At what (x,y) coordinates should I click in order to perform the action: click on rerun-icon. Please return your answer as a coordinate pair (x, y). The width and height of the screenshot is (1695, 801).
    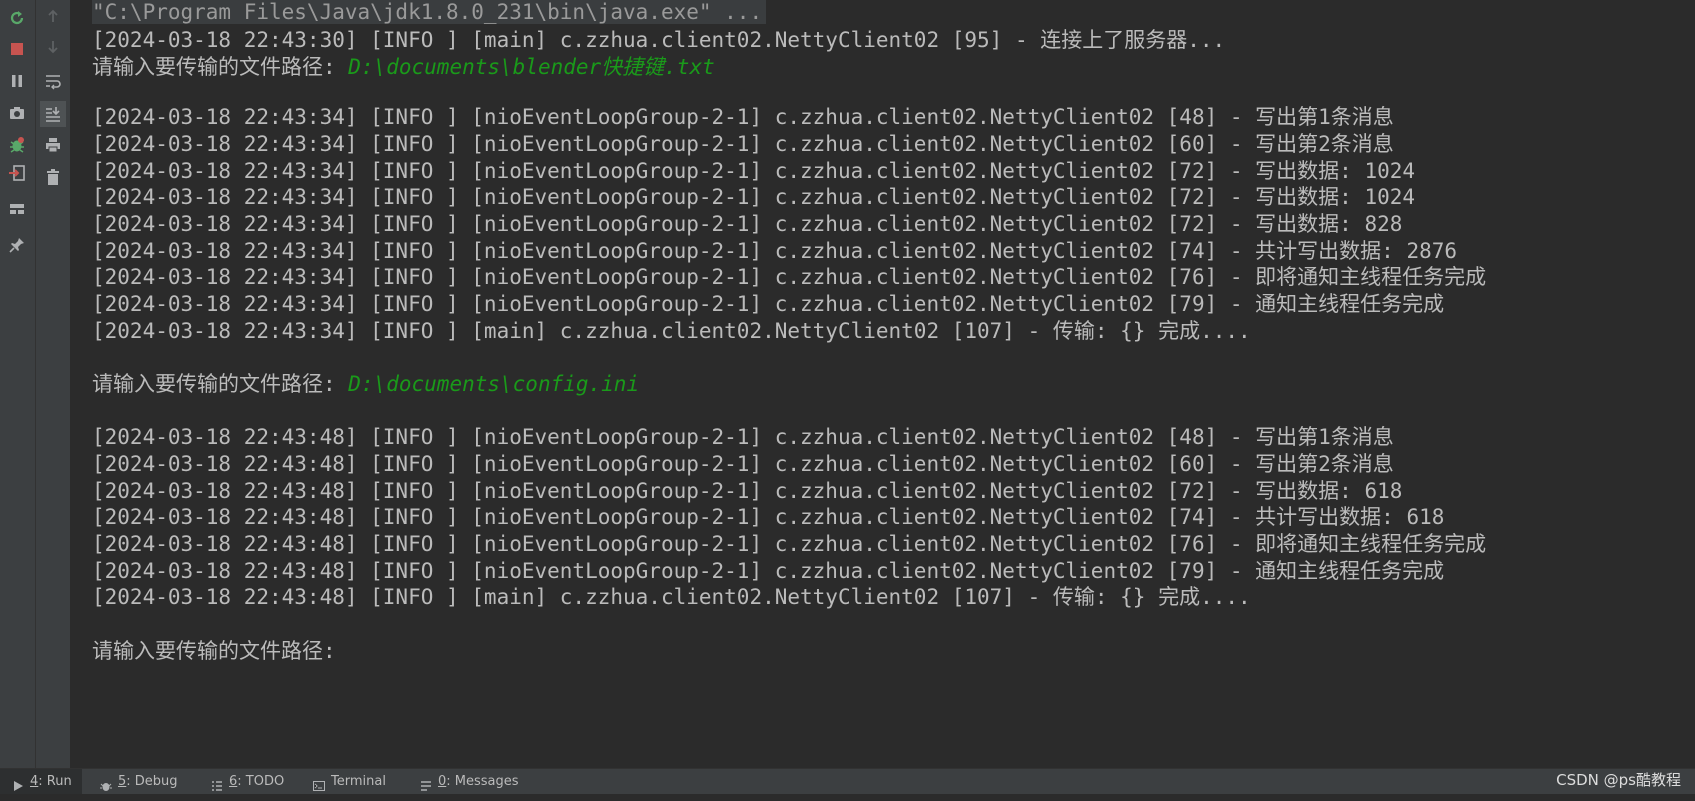
    Looking at the image, I should click on (17, 18).